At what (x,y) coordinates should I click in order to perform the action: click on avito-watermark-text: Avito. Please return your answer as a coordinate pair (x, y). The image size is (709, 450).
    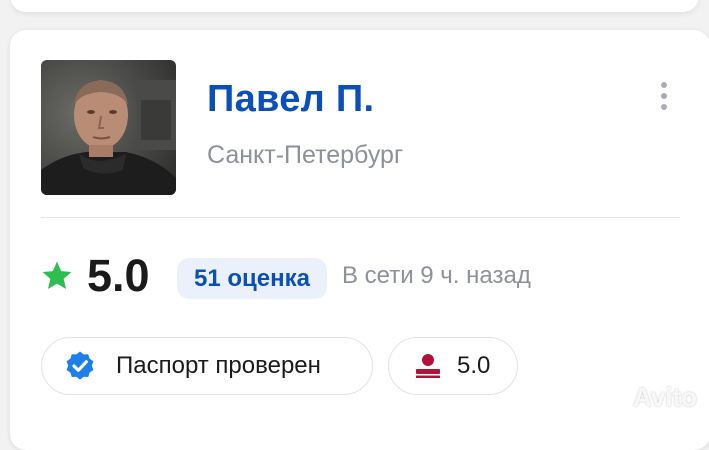
    Looking at the image, I should click on (665, 397).